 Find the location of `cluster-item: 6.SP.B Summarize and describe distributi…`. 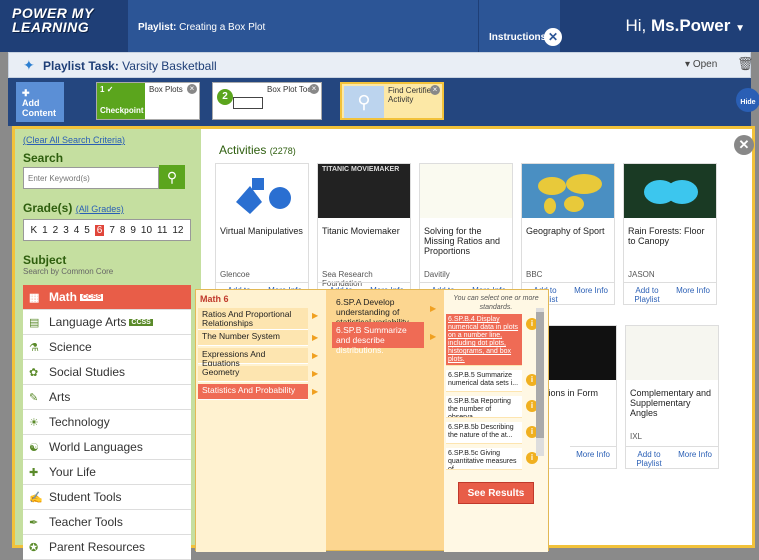

cluster-item: 6.SP.B Summarize and describe distributi… is located at coordinates (378, 338).